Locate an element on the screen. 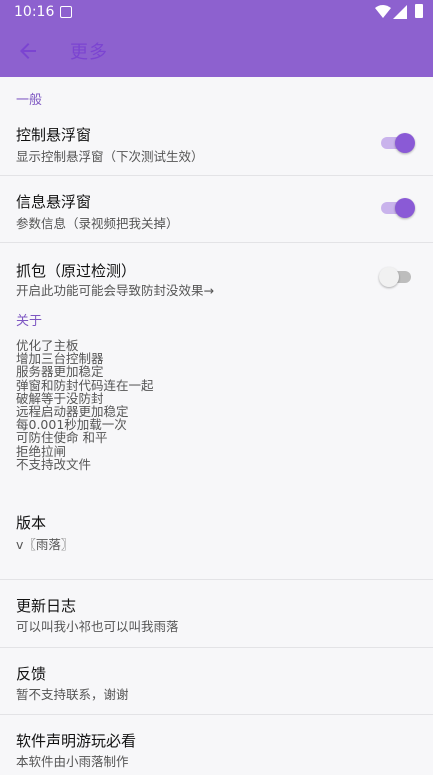  feedback-summary: 暂不支持联系，谢谢 is located at coordinates (72, 694).